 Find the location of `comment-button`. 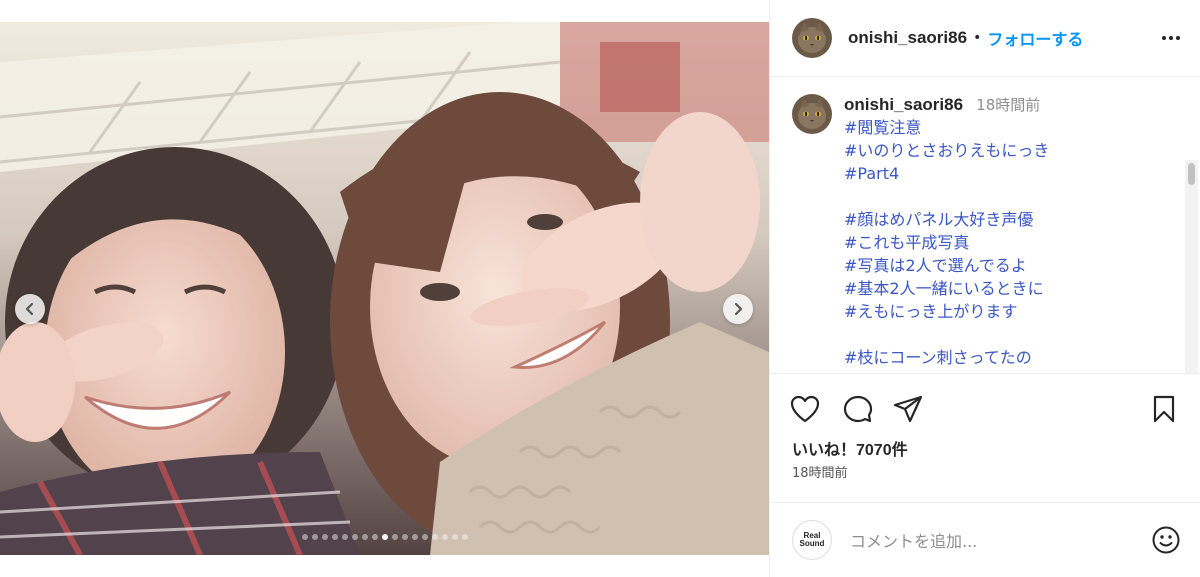

comment-button is located at coordinates (858, 409).